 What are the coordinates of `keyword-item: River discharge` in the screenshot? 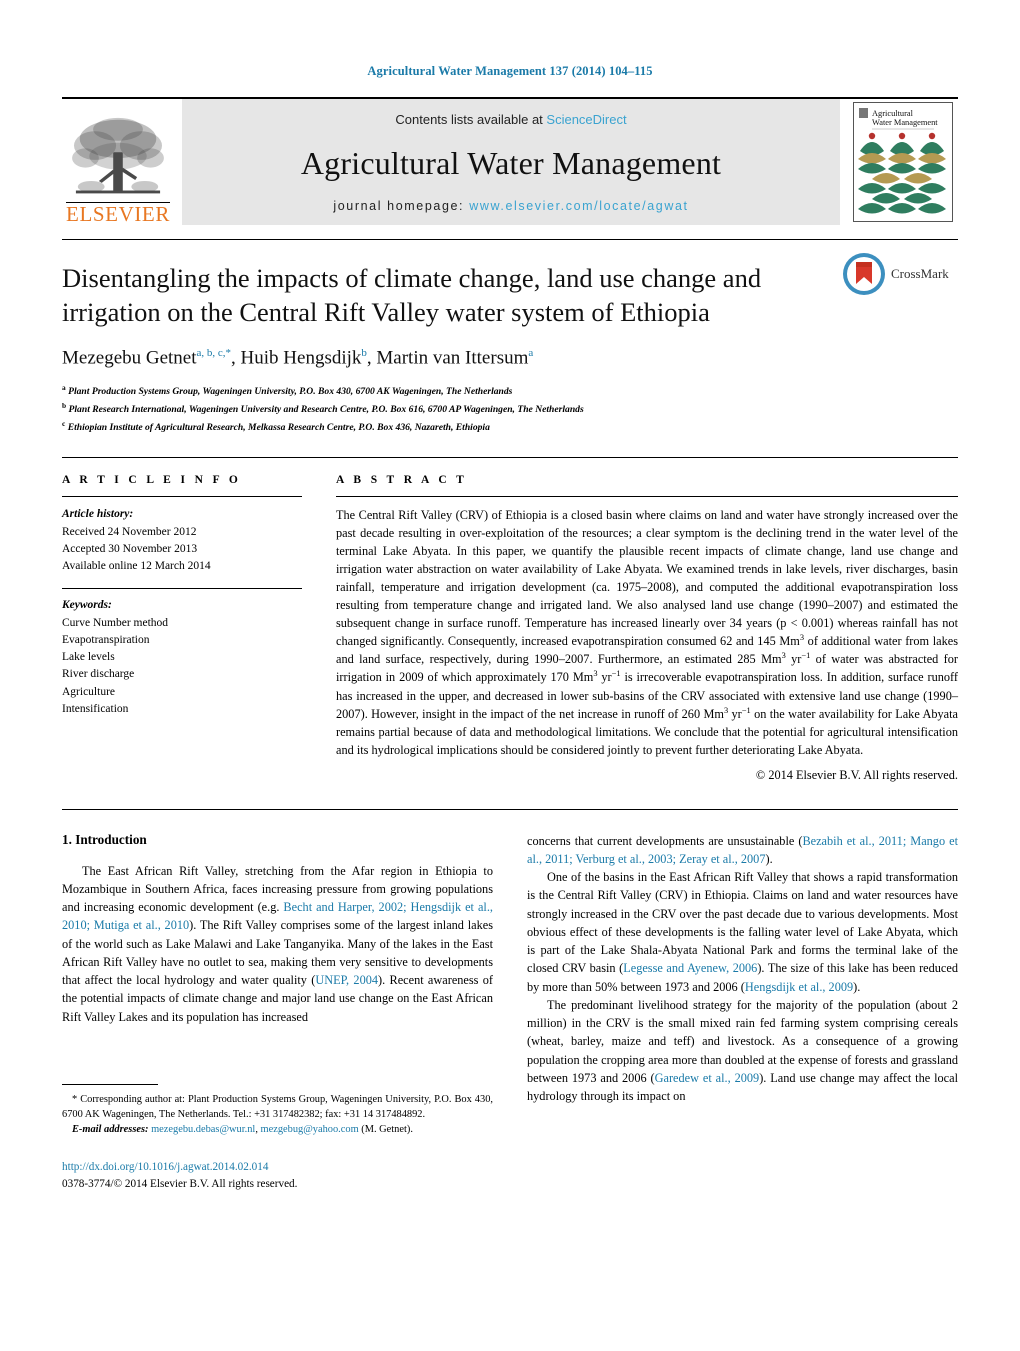 It's located at (98, 674).